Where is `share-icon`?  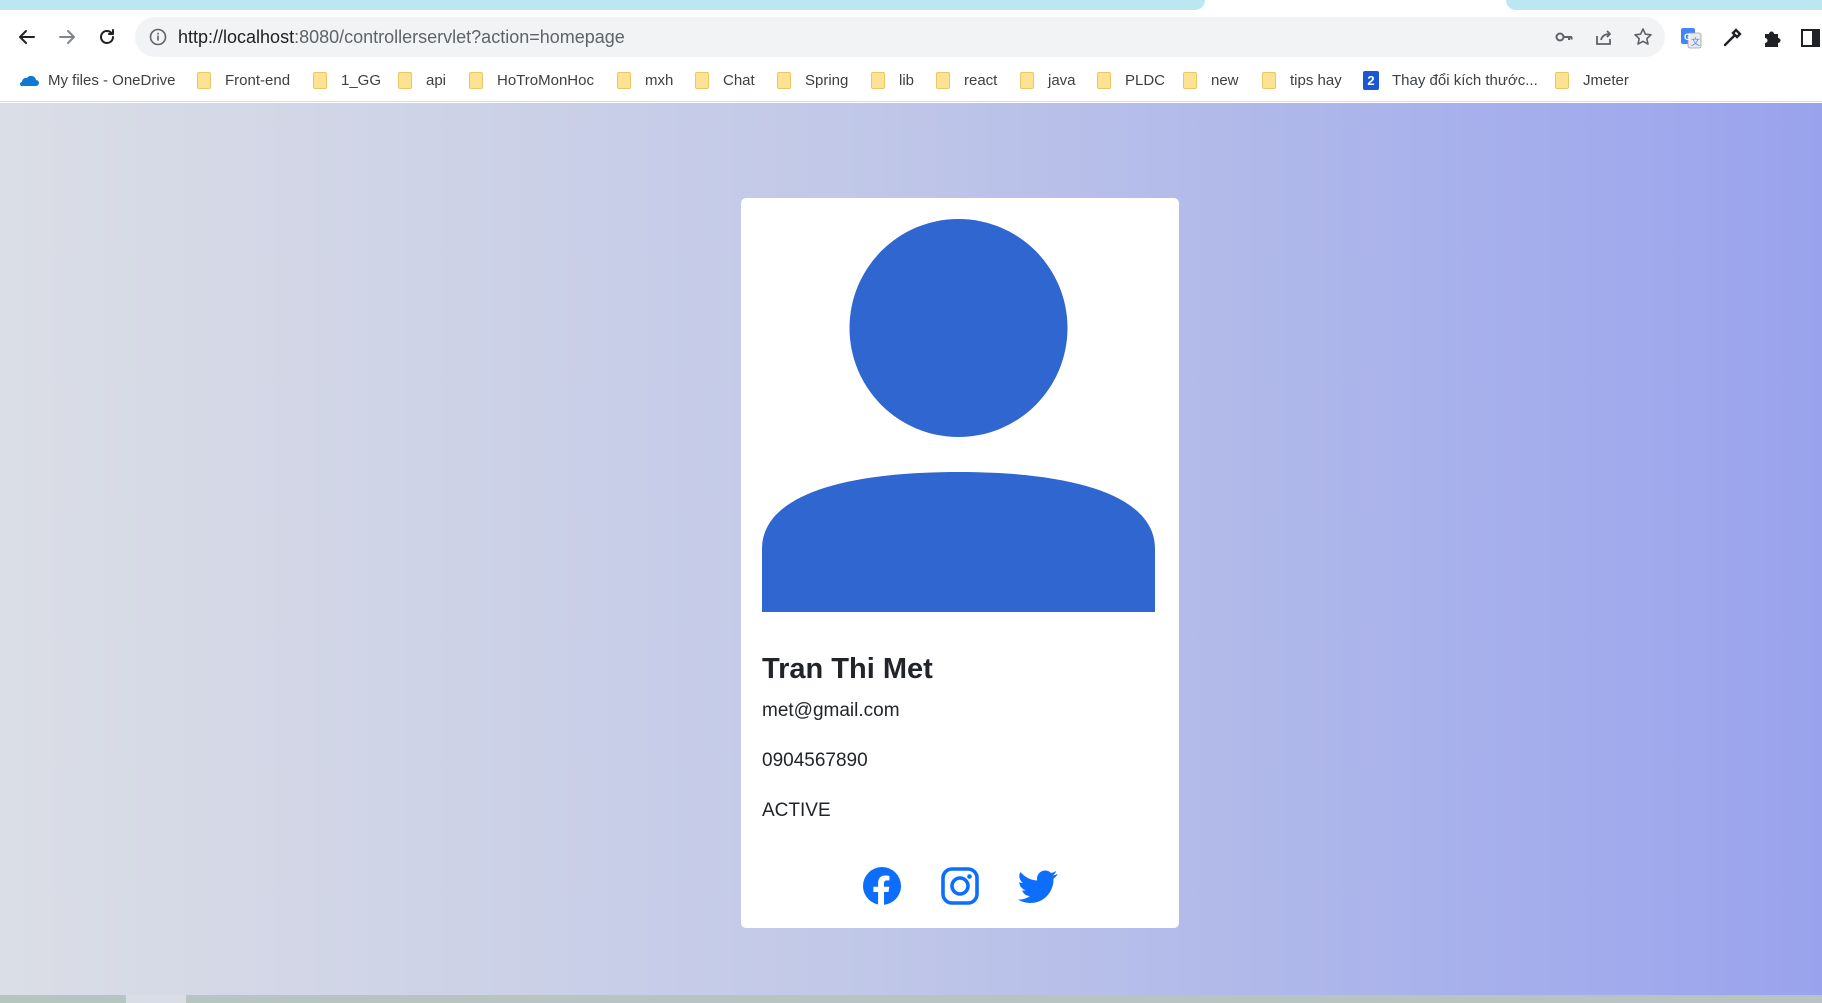
share-icon is located at coordinates (1603, 37).